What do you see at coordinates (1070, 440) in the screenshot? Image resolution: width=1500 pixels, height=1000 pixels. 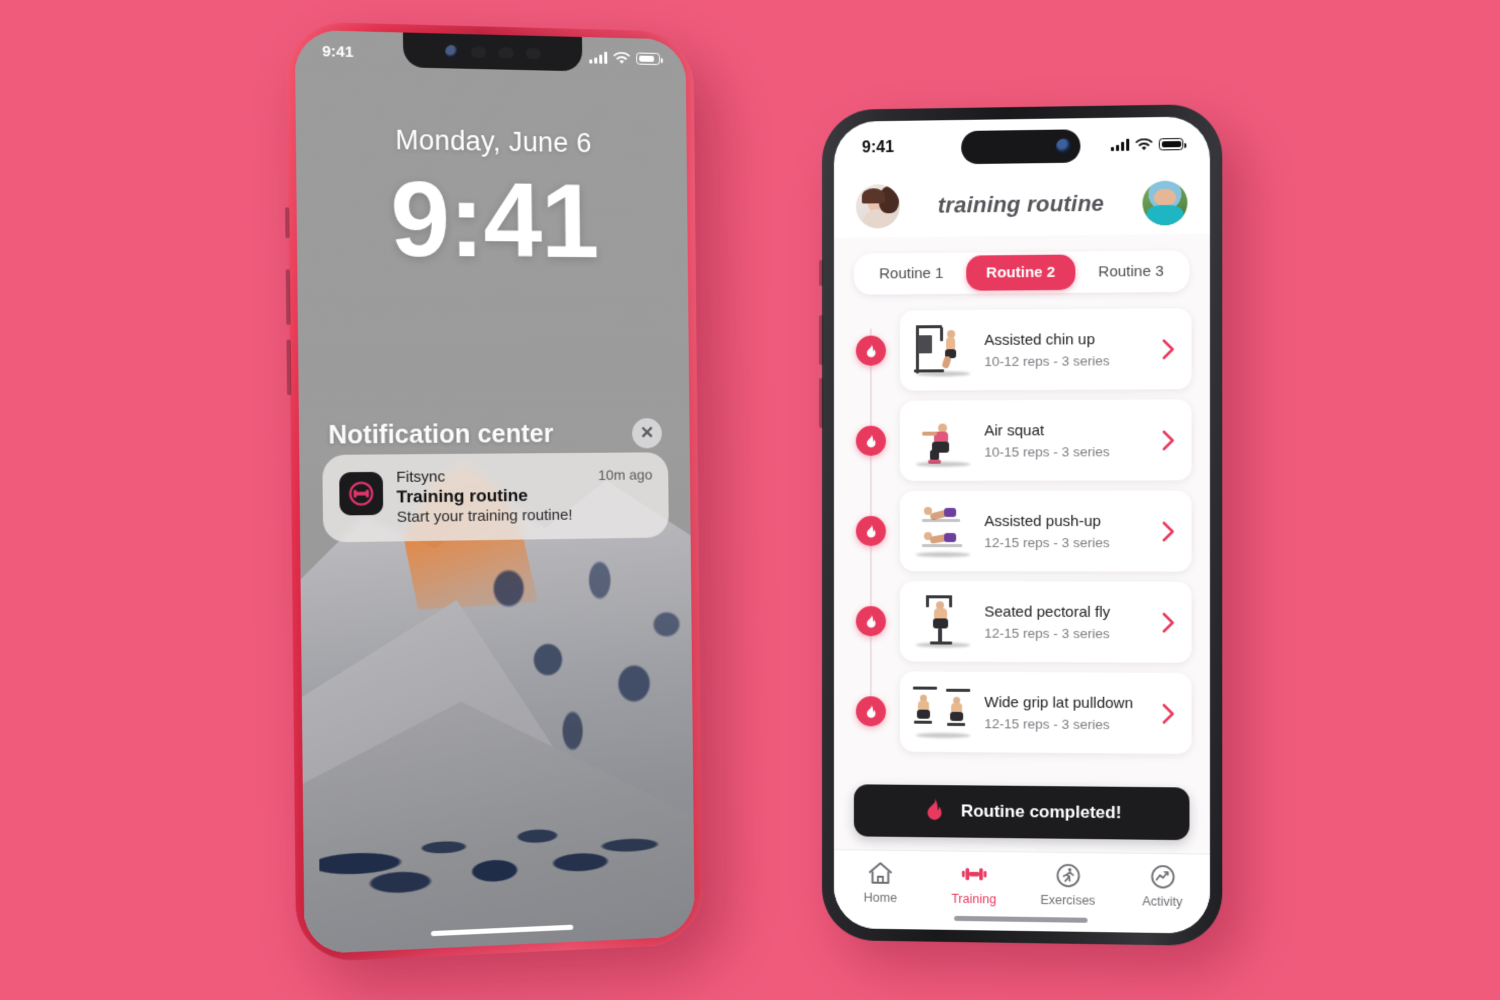 I see `exercise-text: Air squat 10-15 reps - 3 series` at bounding box center [1070, 440].